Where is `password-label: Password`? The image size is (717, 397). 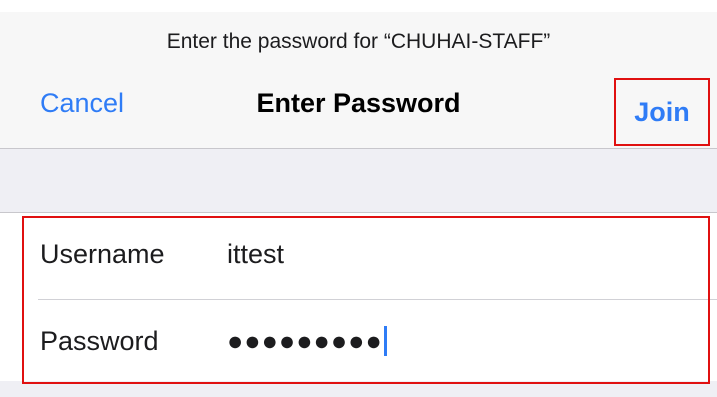
password-label: Password is located at coordinates (99, 341).